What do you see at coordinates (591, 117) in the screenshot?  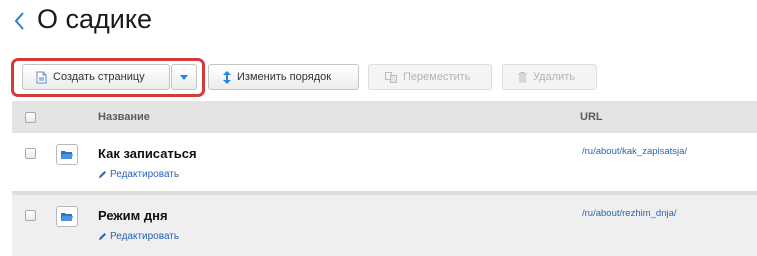 I see `column-header-url: URL` at bounding box center [591, 117].